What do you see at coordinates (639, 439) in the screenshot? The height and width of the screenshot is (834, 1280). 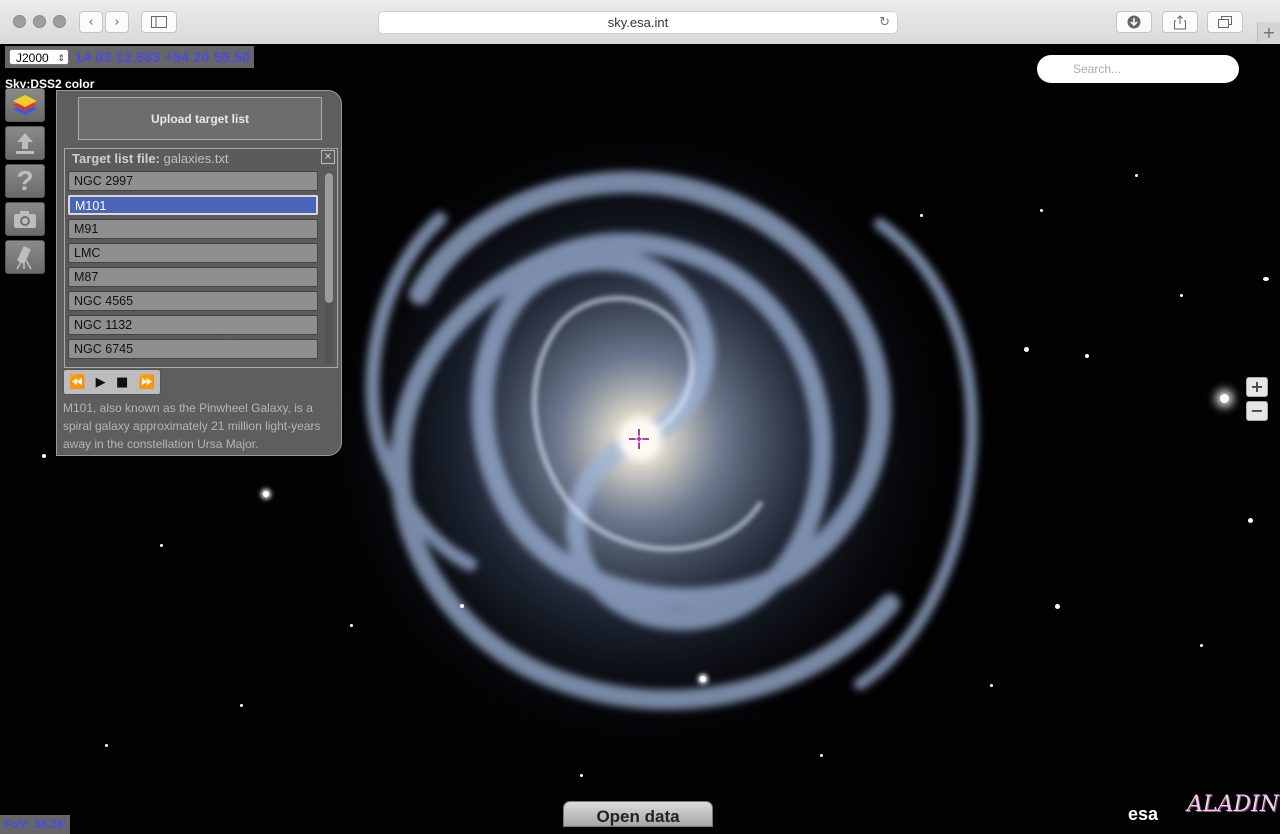 I see `crosshair-icon` at bounding box center [639, 439].